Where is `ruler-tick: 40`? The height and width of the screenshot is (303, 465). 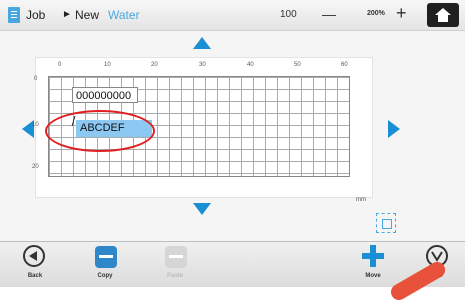
ruler-tick: 40 is located at coordinates (250, 65).